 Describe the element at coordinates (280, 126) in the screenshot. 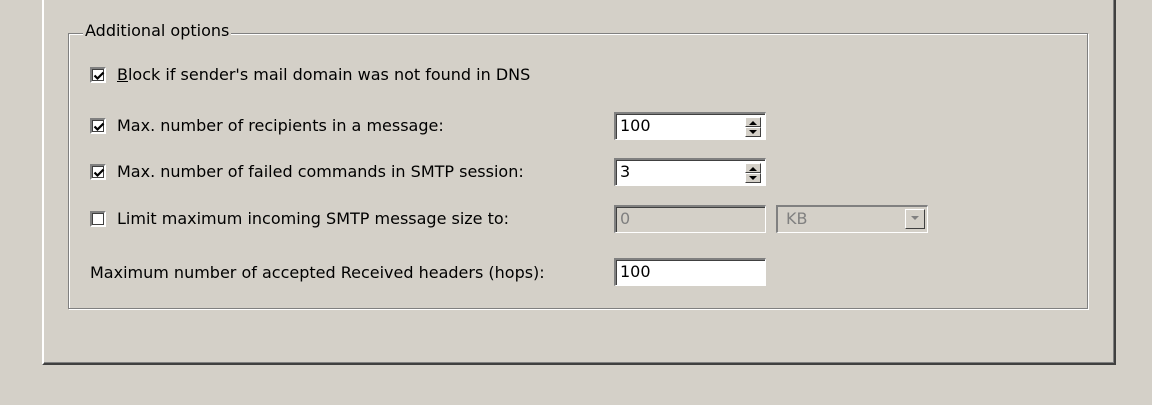

I see `max-recipients-label: Max. number of recipients in a message:` at that location.